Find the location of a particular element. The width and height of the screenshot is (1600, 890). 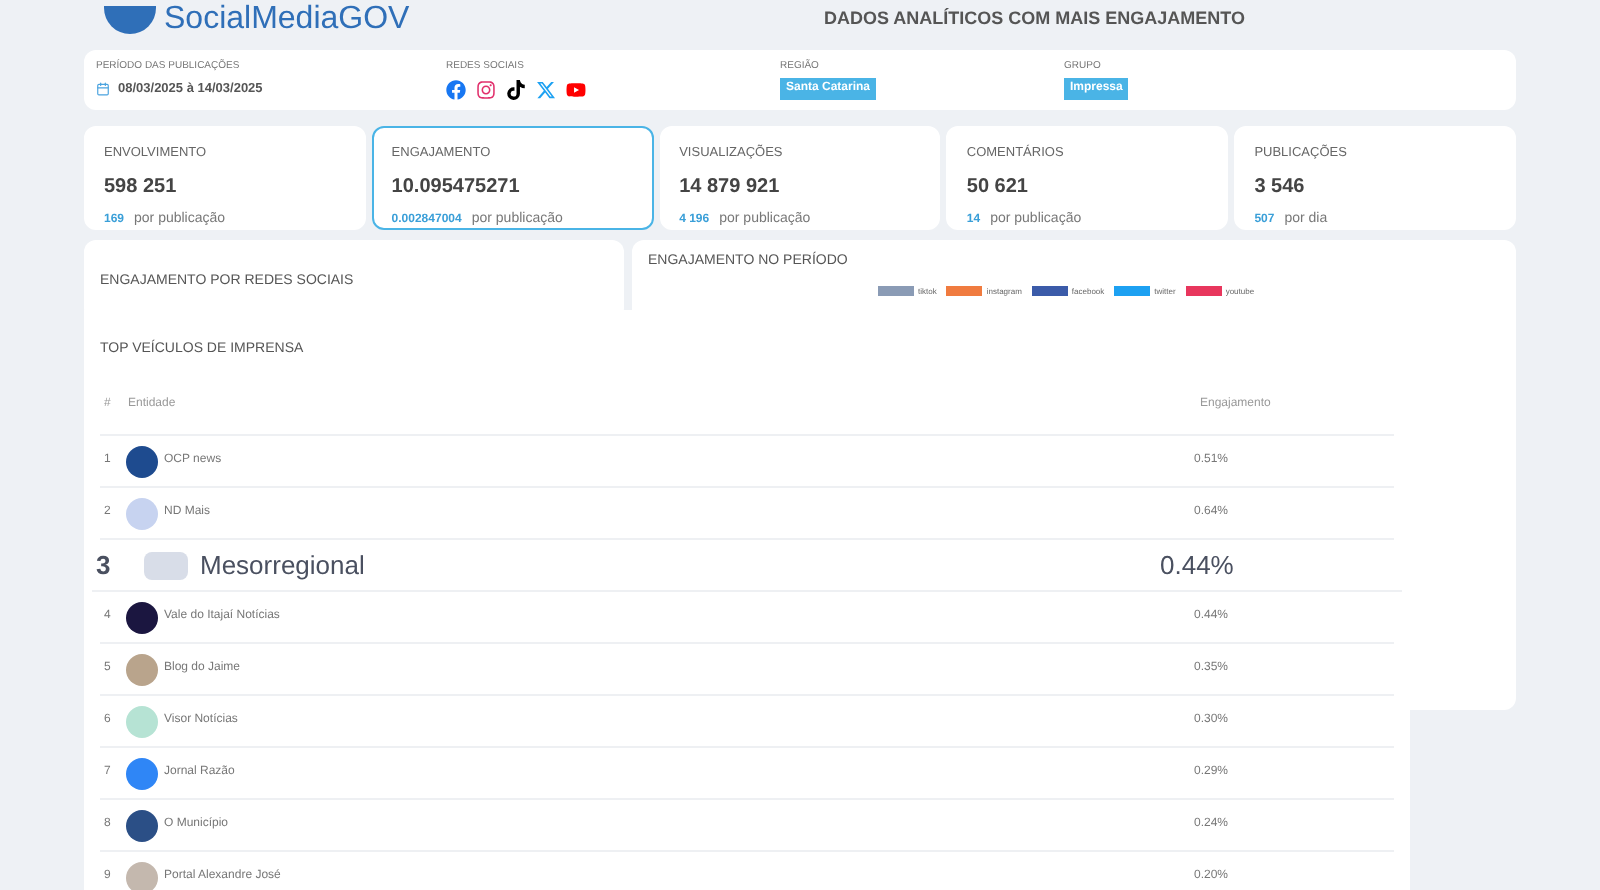

rank-cell-text: 3 is located at coordinates (103, 565).